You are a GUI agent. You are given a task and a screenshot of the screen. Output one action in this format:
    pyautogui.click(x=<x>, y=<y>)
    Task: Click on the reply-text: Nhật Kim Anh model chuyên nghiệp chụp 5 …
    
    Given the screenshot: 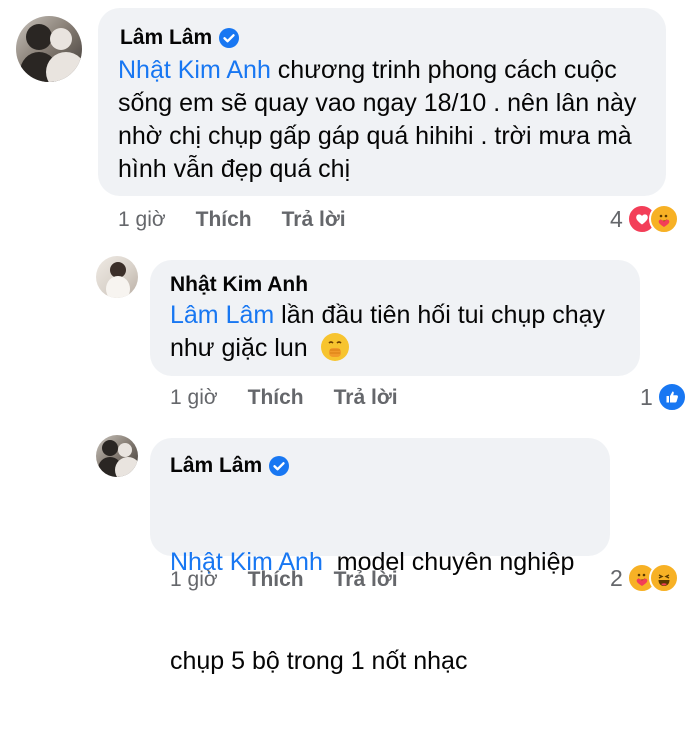 What is the action you would take?
    pyautogui.click(x=372, y=611)
    